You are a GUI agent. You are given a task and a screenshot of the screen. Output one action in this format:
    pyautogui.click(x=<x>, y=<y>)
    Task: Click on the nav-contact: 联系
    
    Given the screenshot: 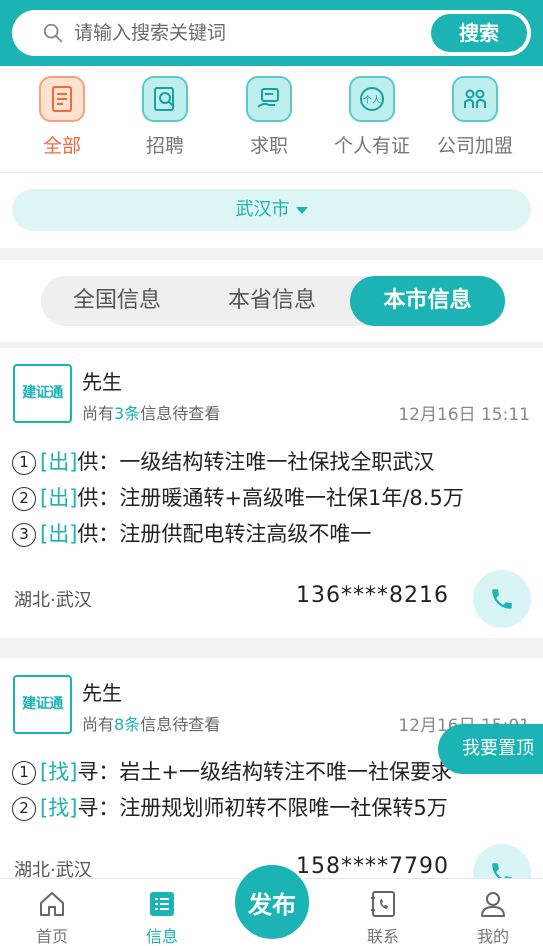 What is the action you would take?
    pyautogui.click(x=383, y=917)
    